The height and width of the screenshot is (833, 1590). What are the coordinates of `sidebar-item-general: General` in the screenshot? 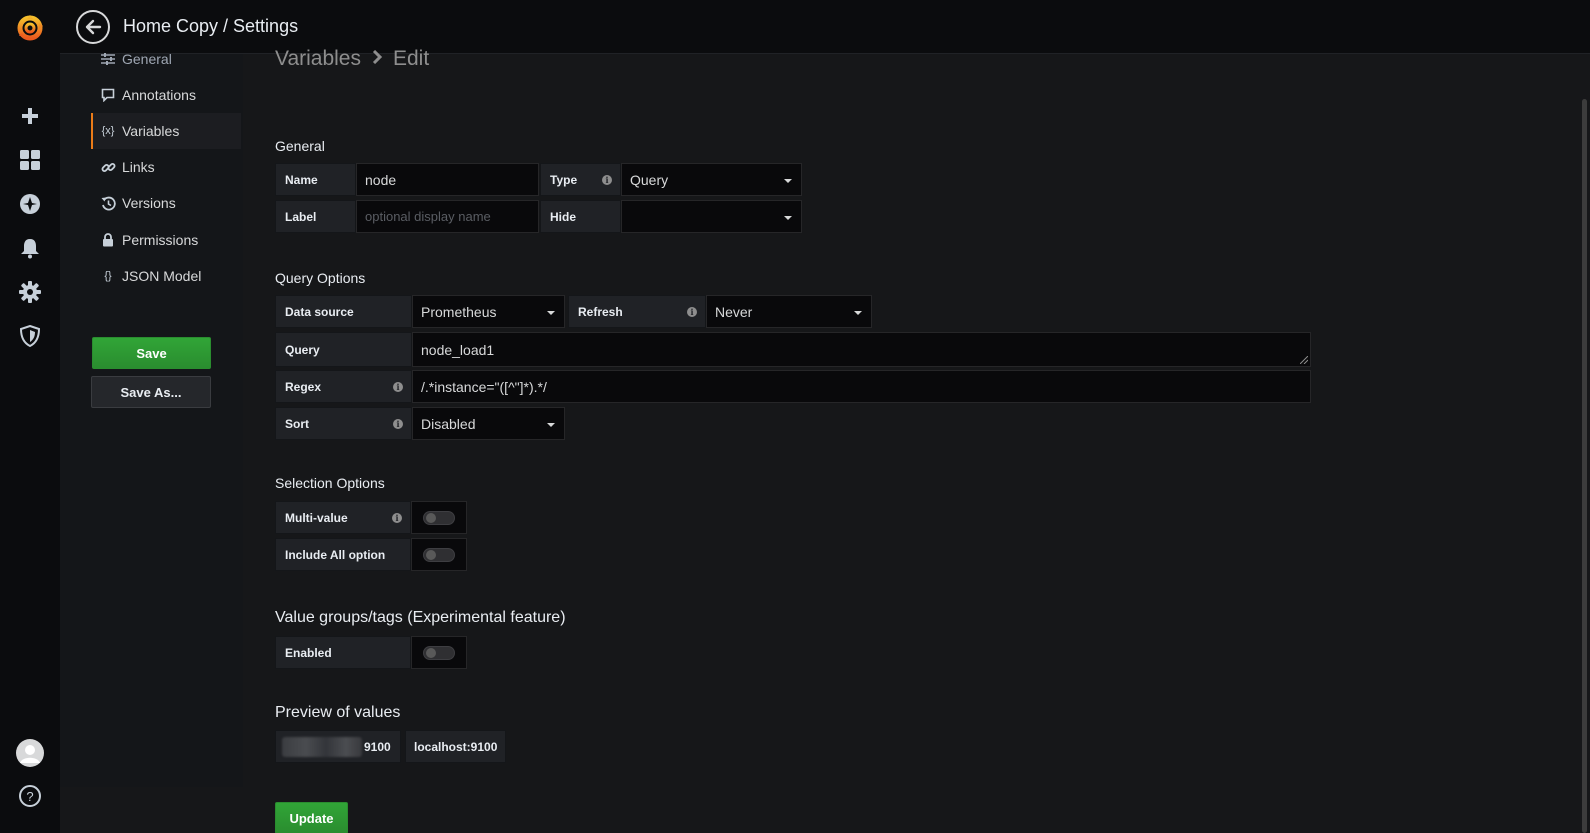 It's located at (166, 59).